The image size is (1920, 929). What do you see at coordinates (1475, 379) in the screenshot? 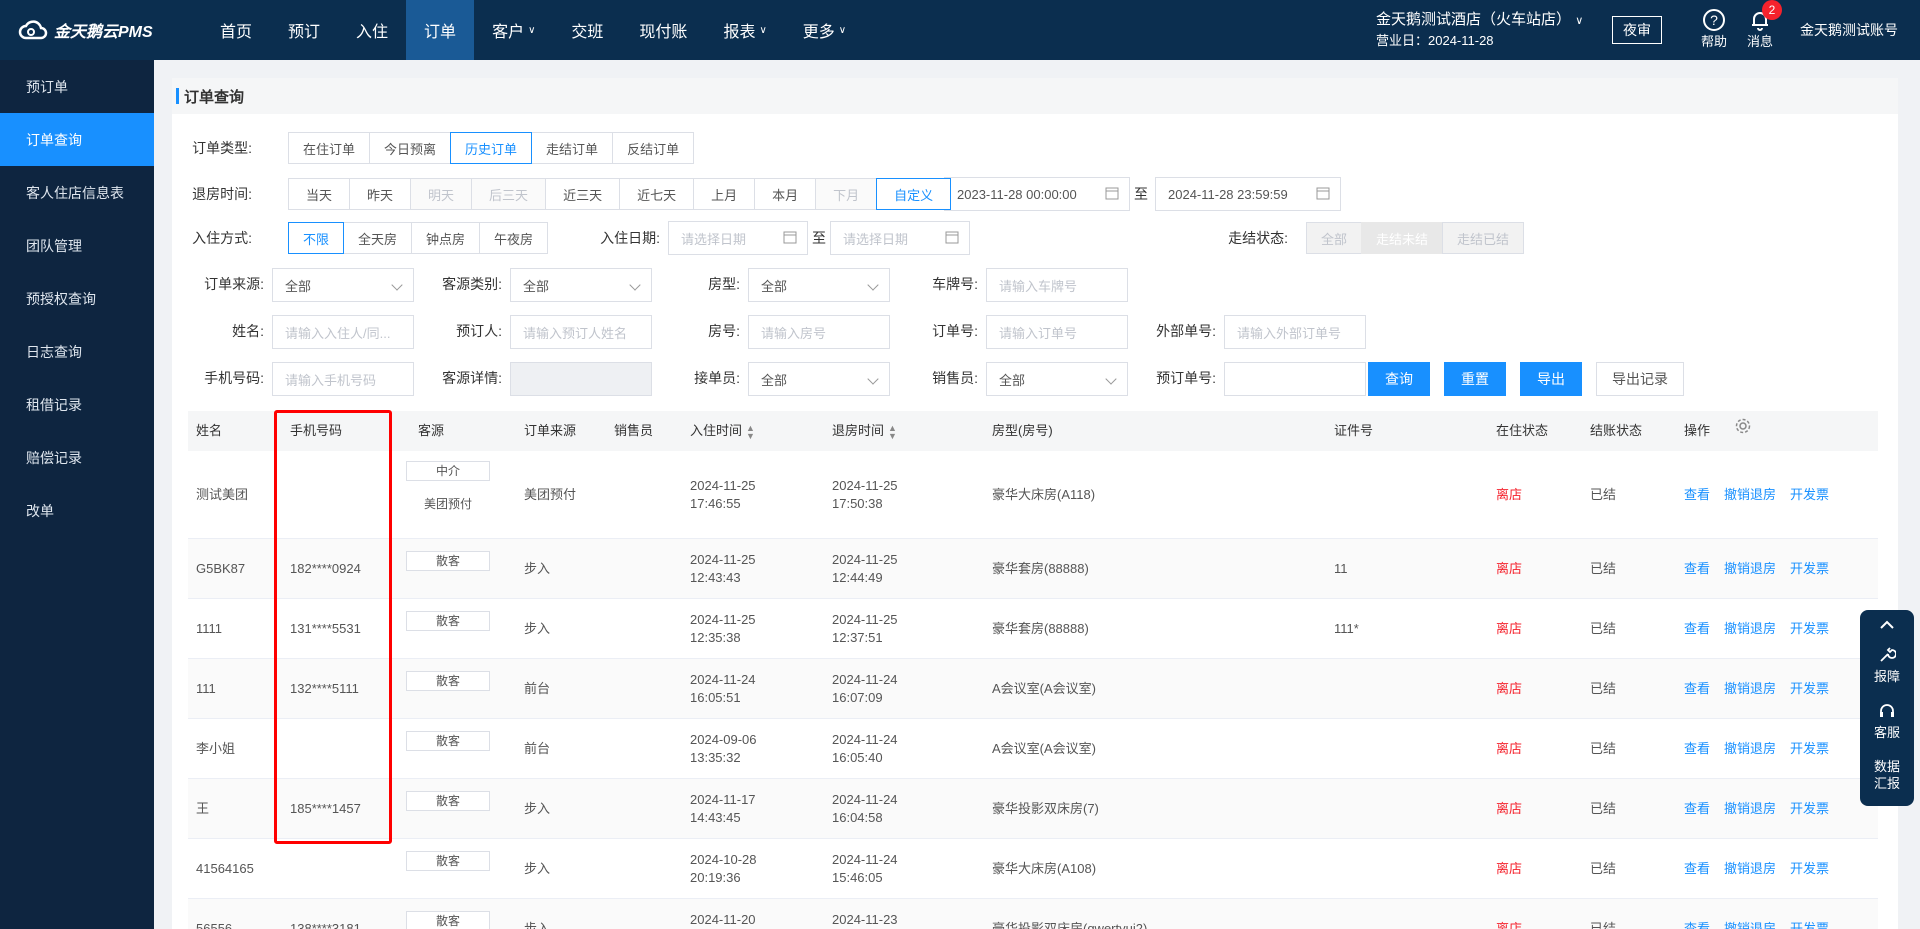
I see `reset-button: 重置` at bounding box center [1475, 379].